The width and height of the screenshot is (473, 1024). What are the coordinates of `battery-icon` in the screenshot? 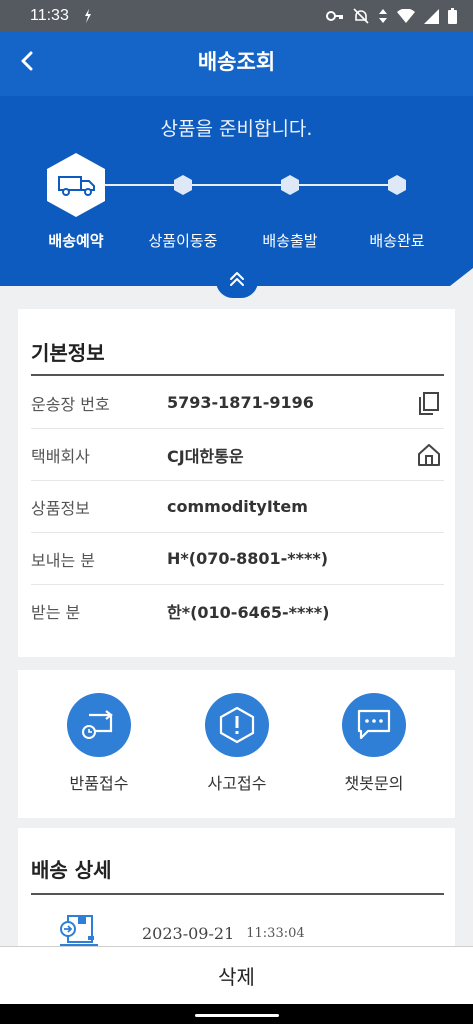 It's located at (452, 16).